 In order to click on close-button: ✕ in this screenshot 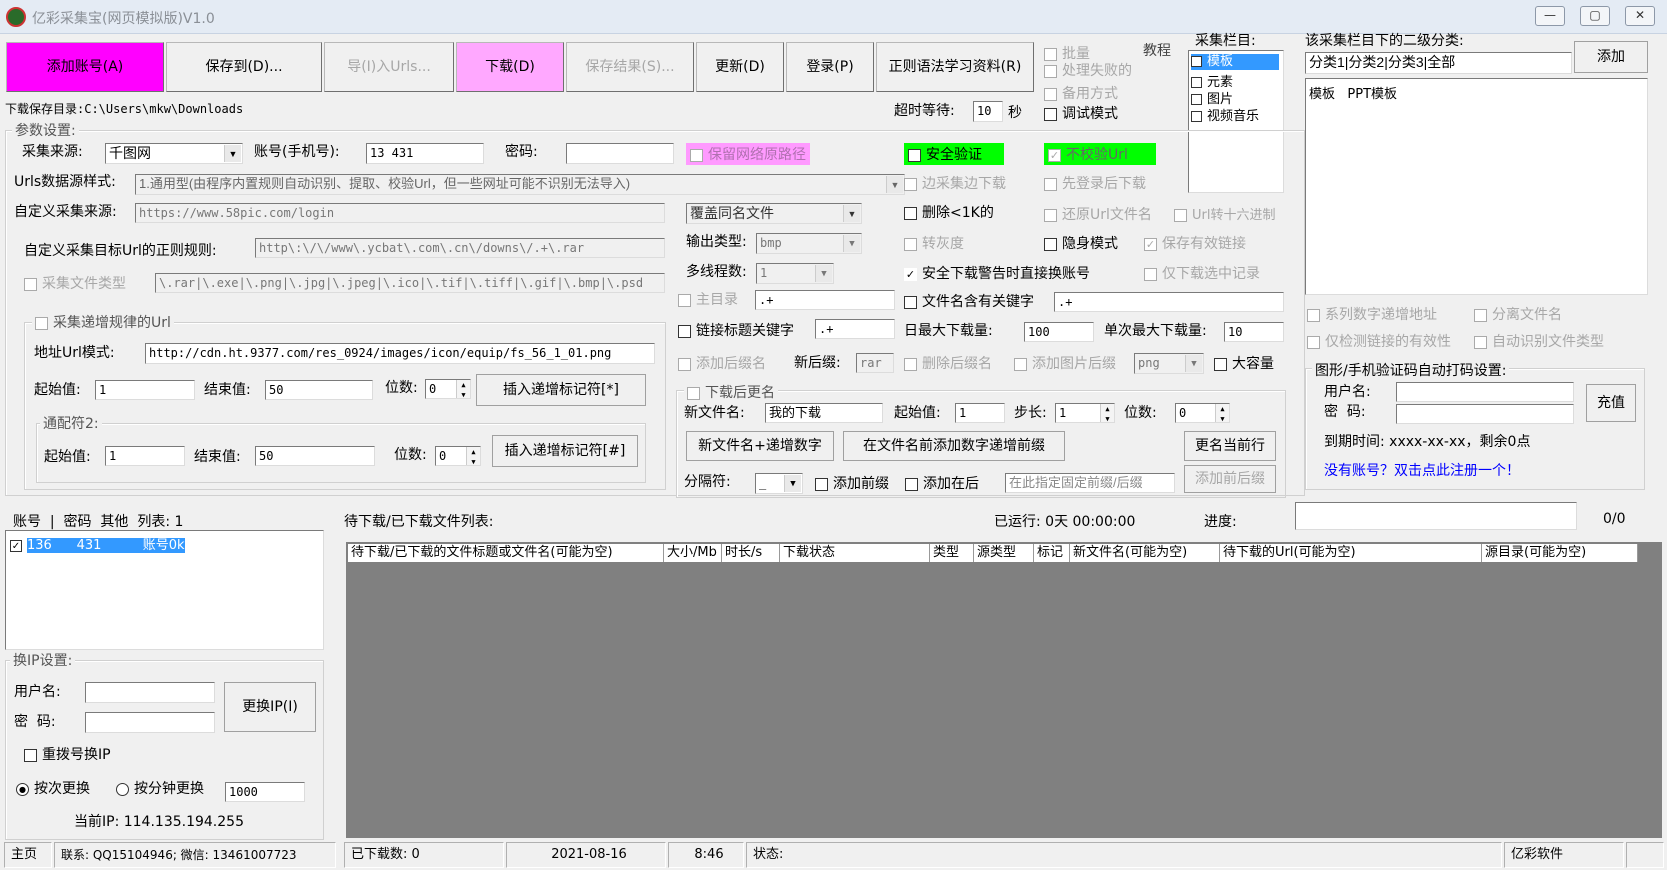, I will do `click(1640, 16)`.